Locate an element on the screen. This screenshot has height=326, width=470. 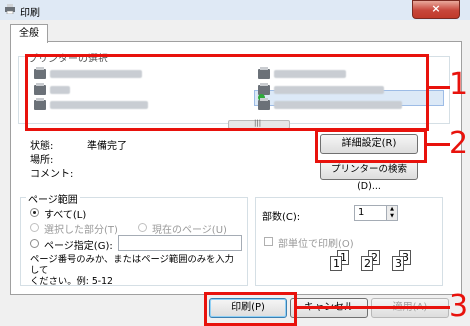
page-range-label: ページ範囲 is located at coordinates (53, 198).